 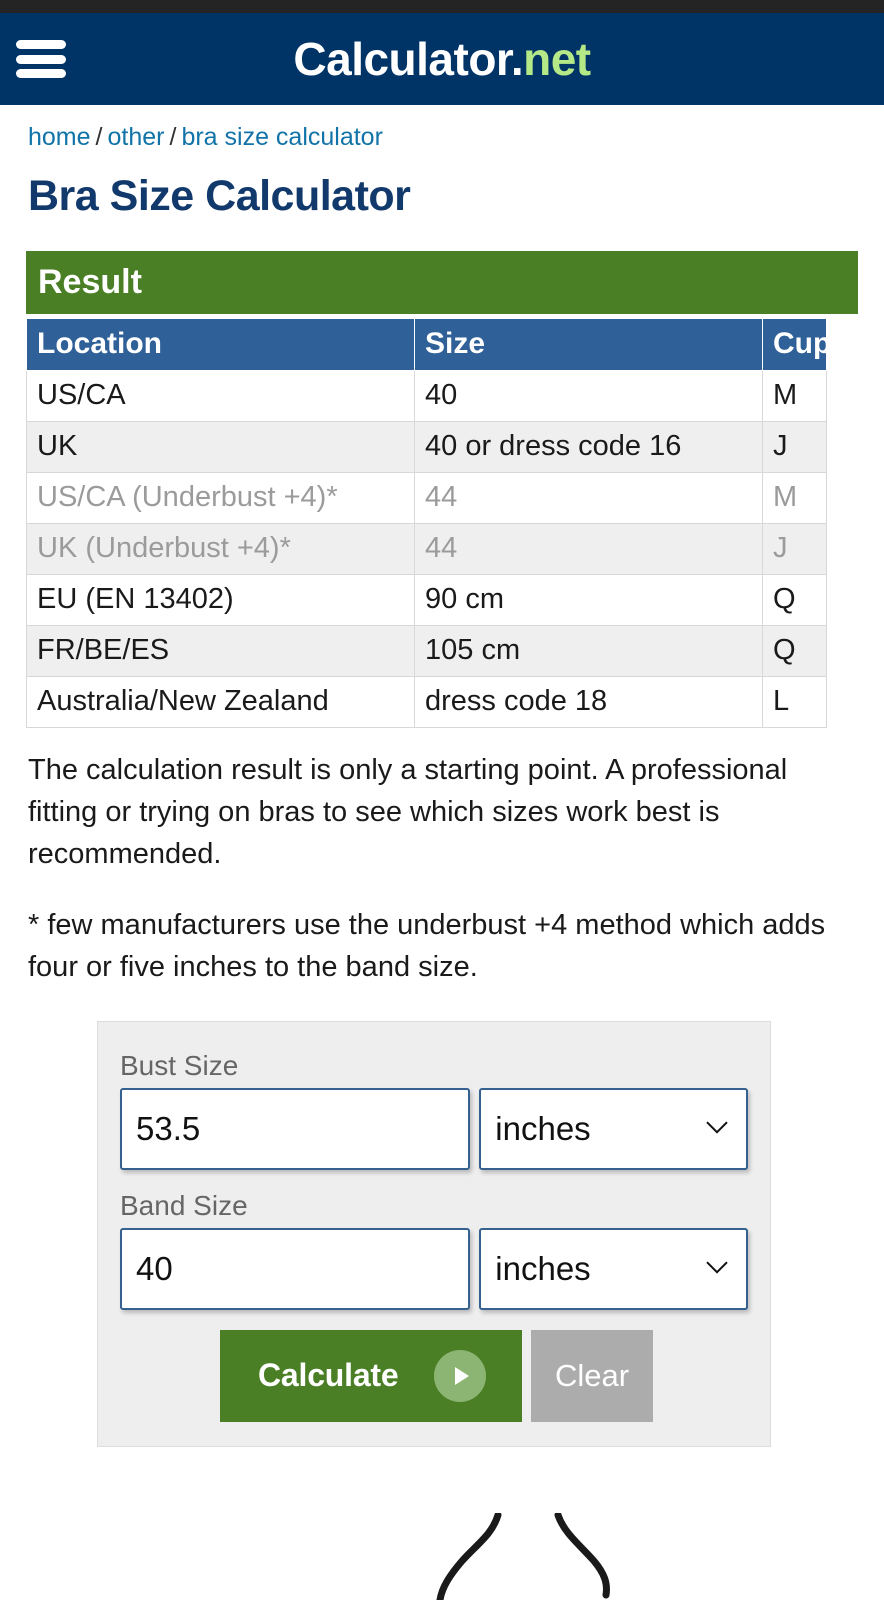 I want to click on cell-size: dress code 18, so click(x=588, y=702).